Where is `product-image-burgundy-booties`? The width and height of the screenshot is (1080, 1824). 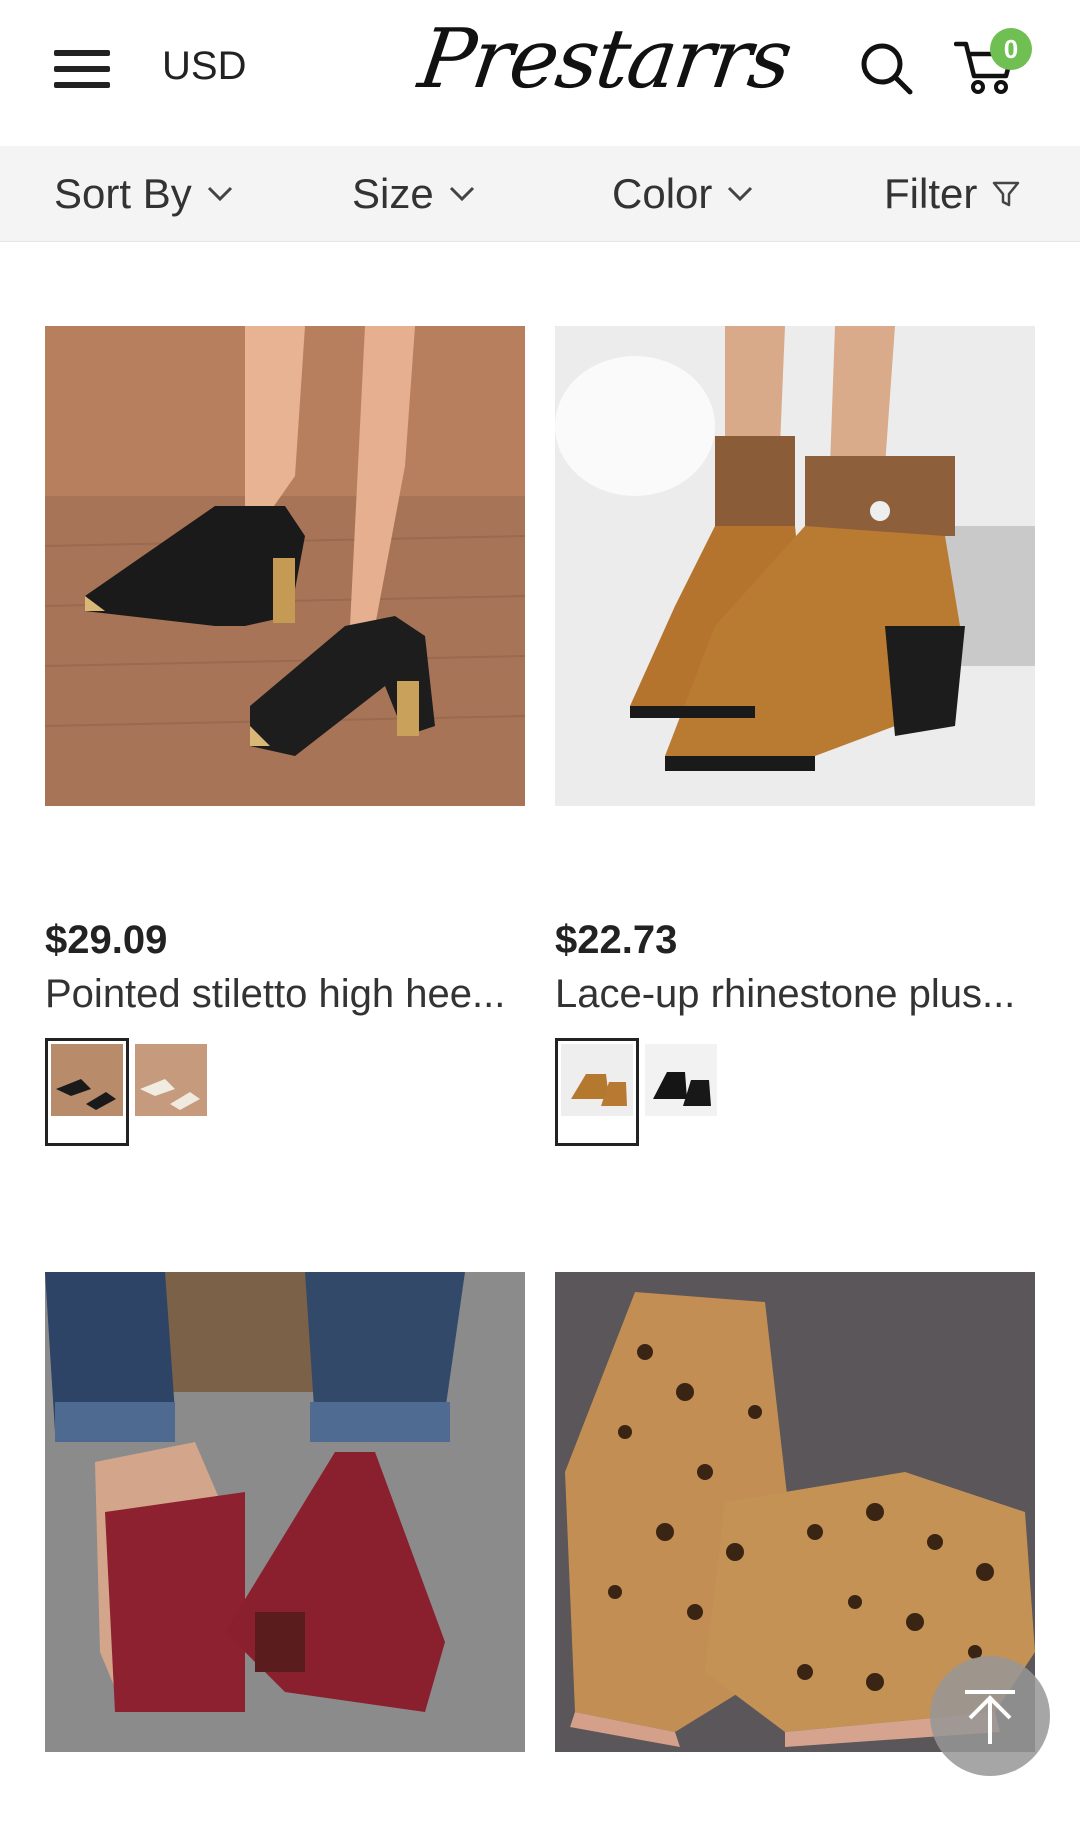
product-image-burgundy-booties is located at coordinates (285, 1512).